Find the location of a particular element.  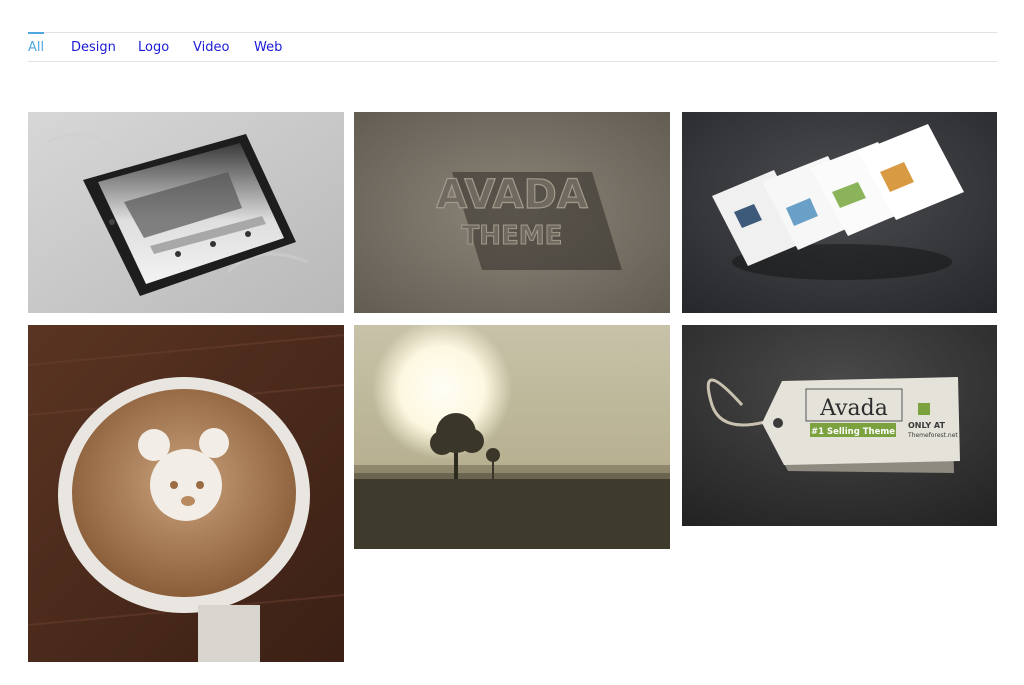

floating-web-pages-image is located at coordinates (839, 212).